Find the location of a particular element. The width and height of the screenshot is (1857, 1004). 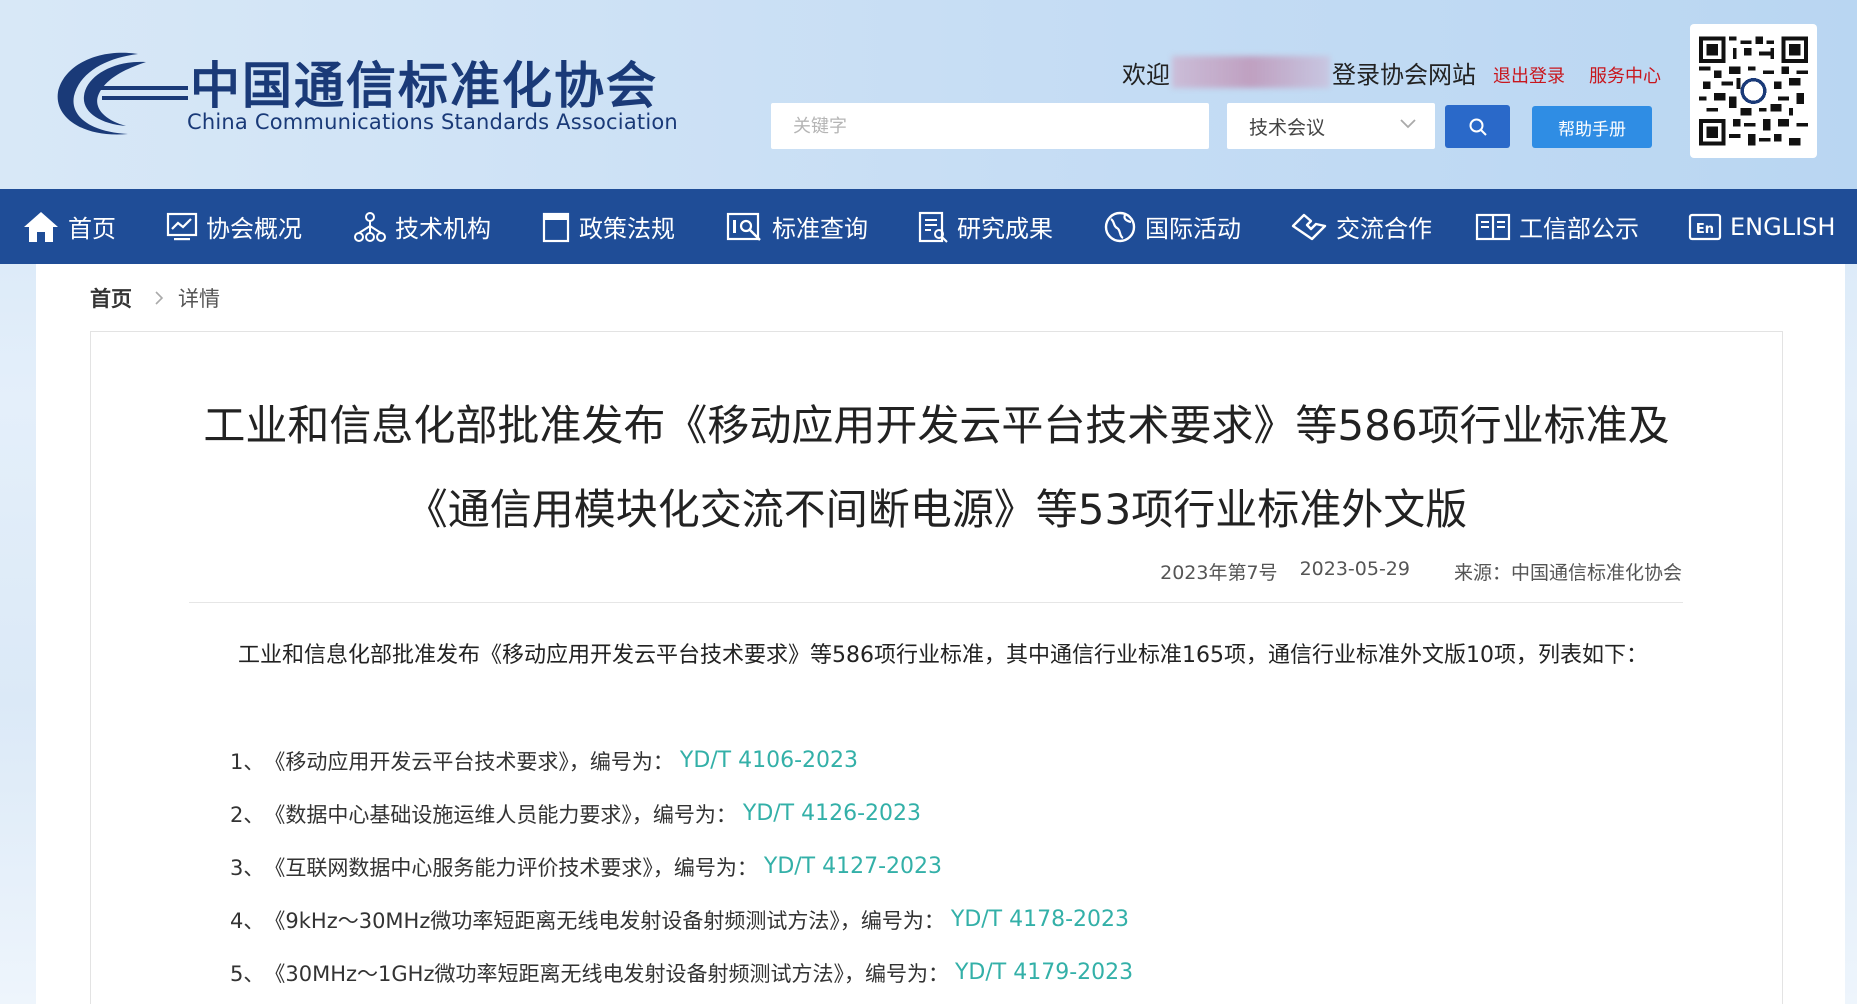

list-item: 1、 《移动应用开发云平台技术要求》，编号为： YD/T 4106-2023 is located at coordinates (955, 760).